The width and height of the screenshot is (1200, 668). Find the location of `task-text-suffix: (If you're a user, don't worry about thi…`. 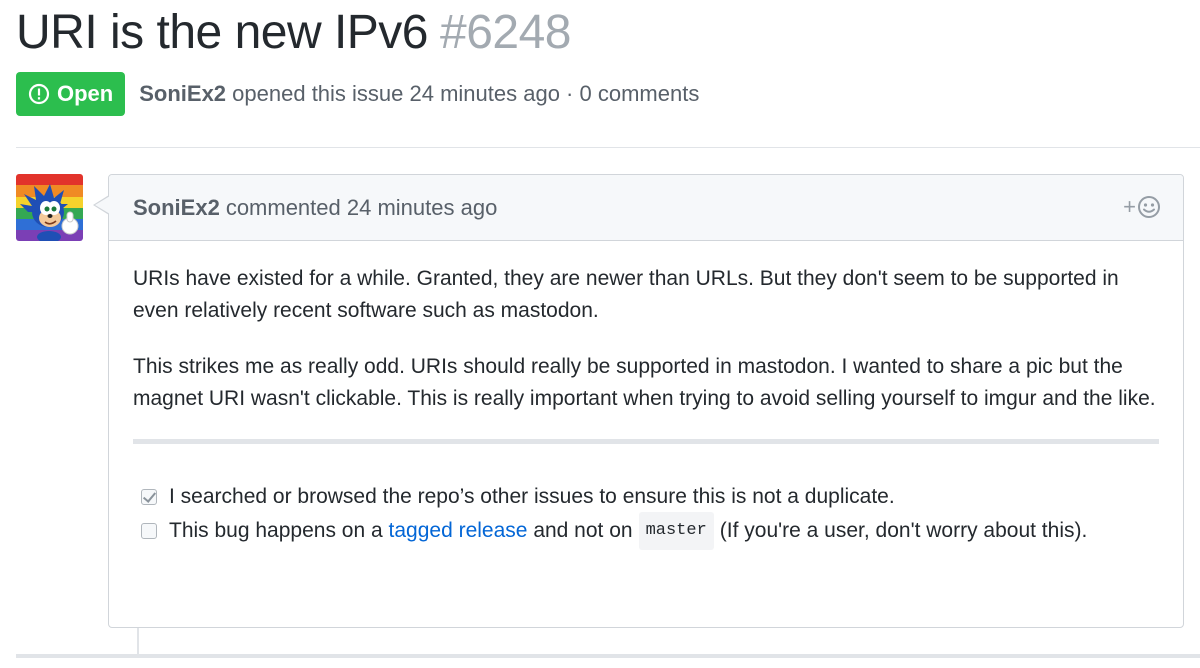

task-text-suffix: (If you're a user, don't worry about thi… is located at coordinates (903, 530).